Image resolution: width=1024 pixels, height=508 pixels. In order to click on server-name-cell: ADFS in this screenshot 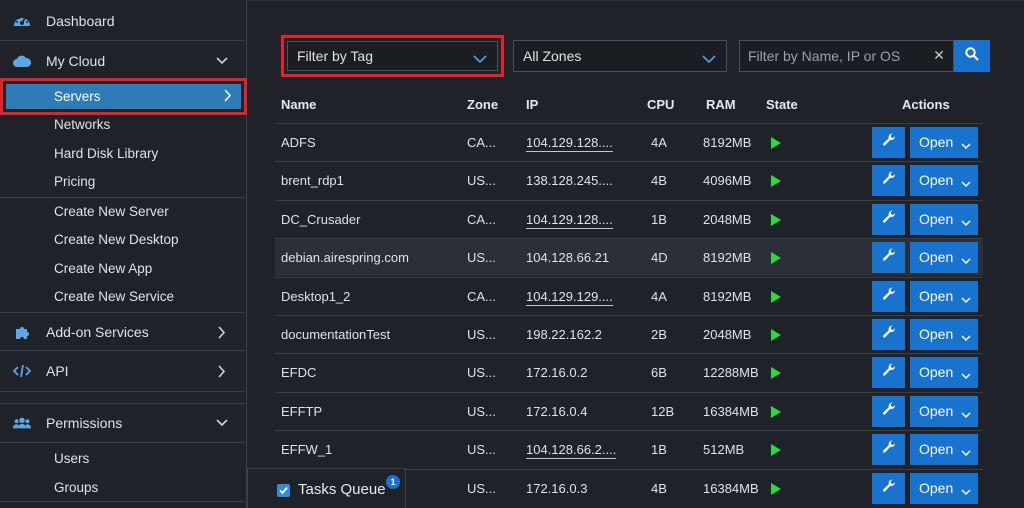, I will do `click(298, 142)`.